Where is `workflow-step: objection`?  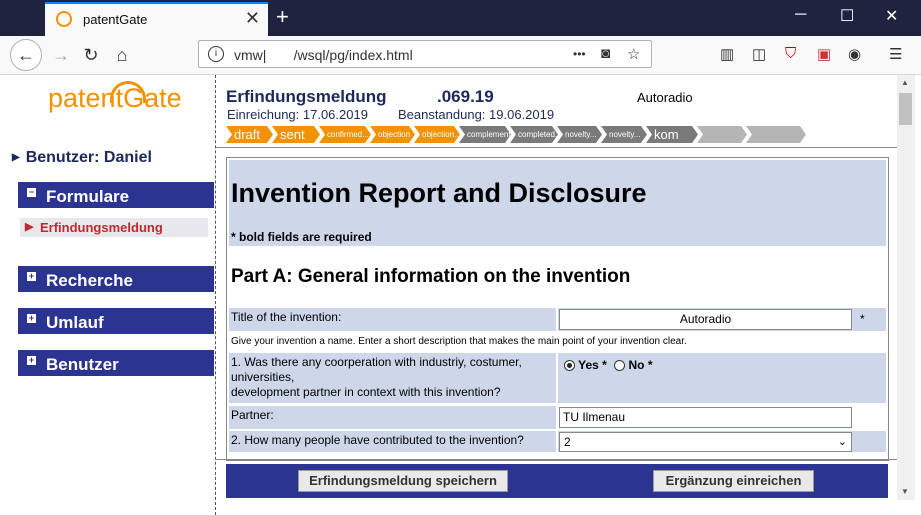 workflow-step: objection is located at coordinates (392, 134).